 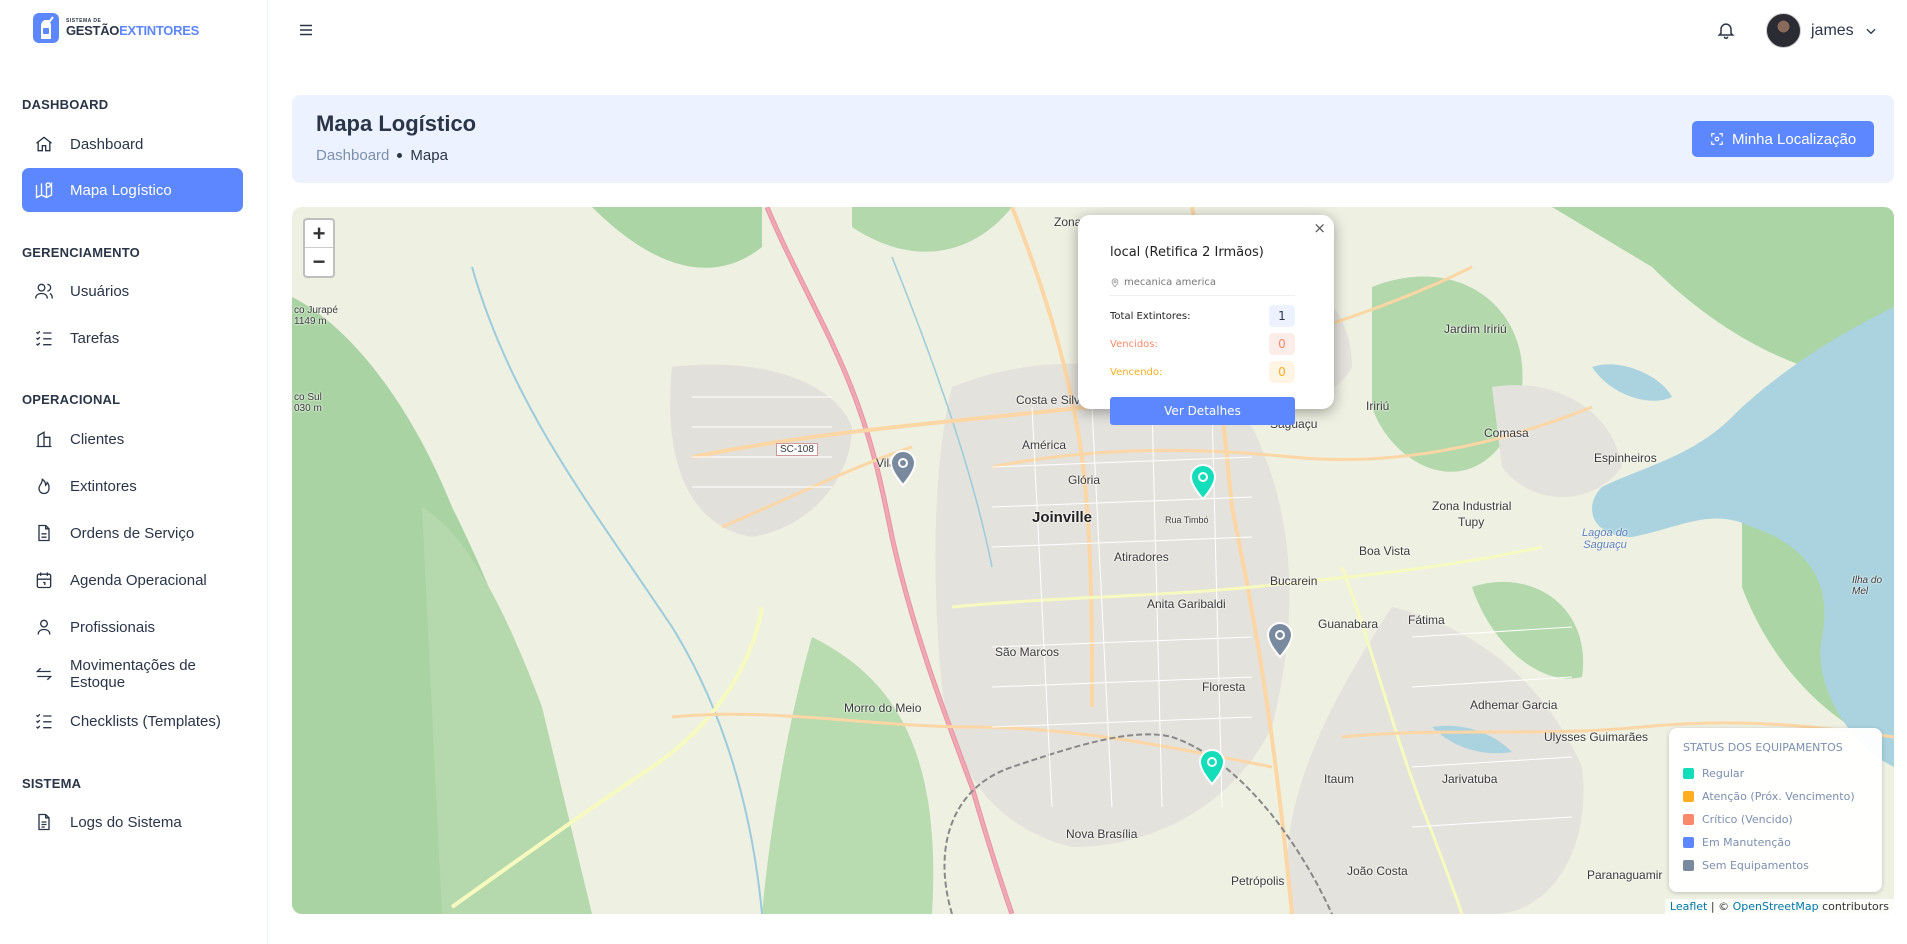 I want to click on calendar-icon, so click(x=44, y=580).